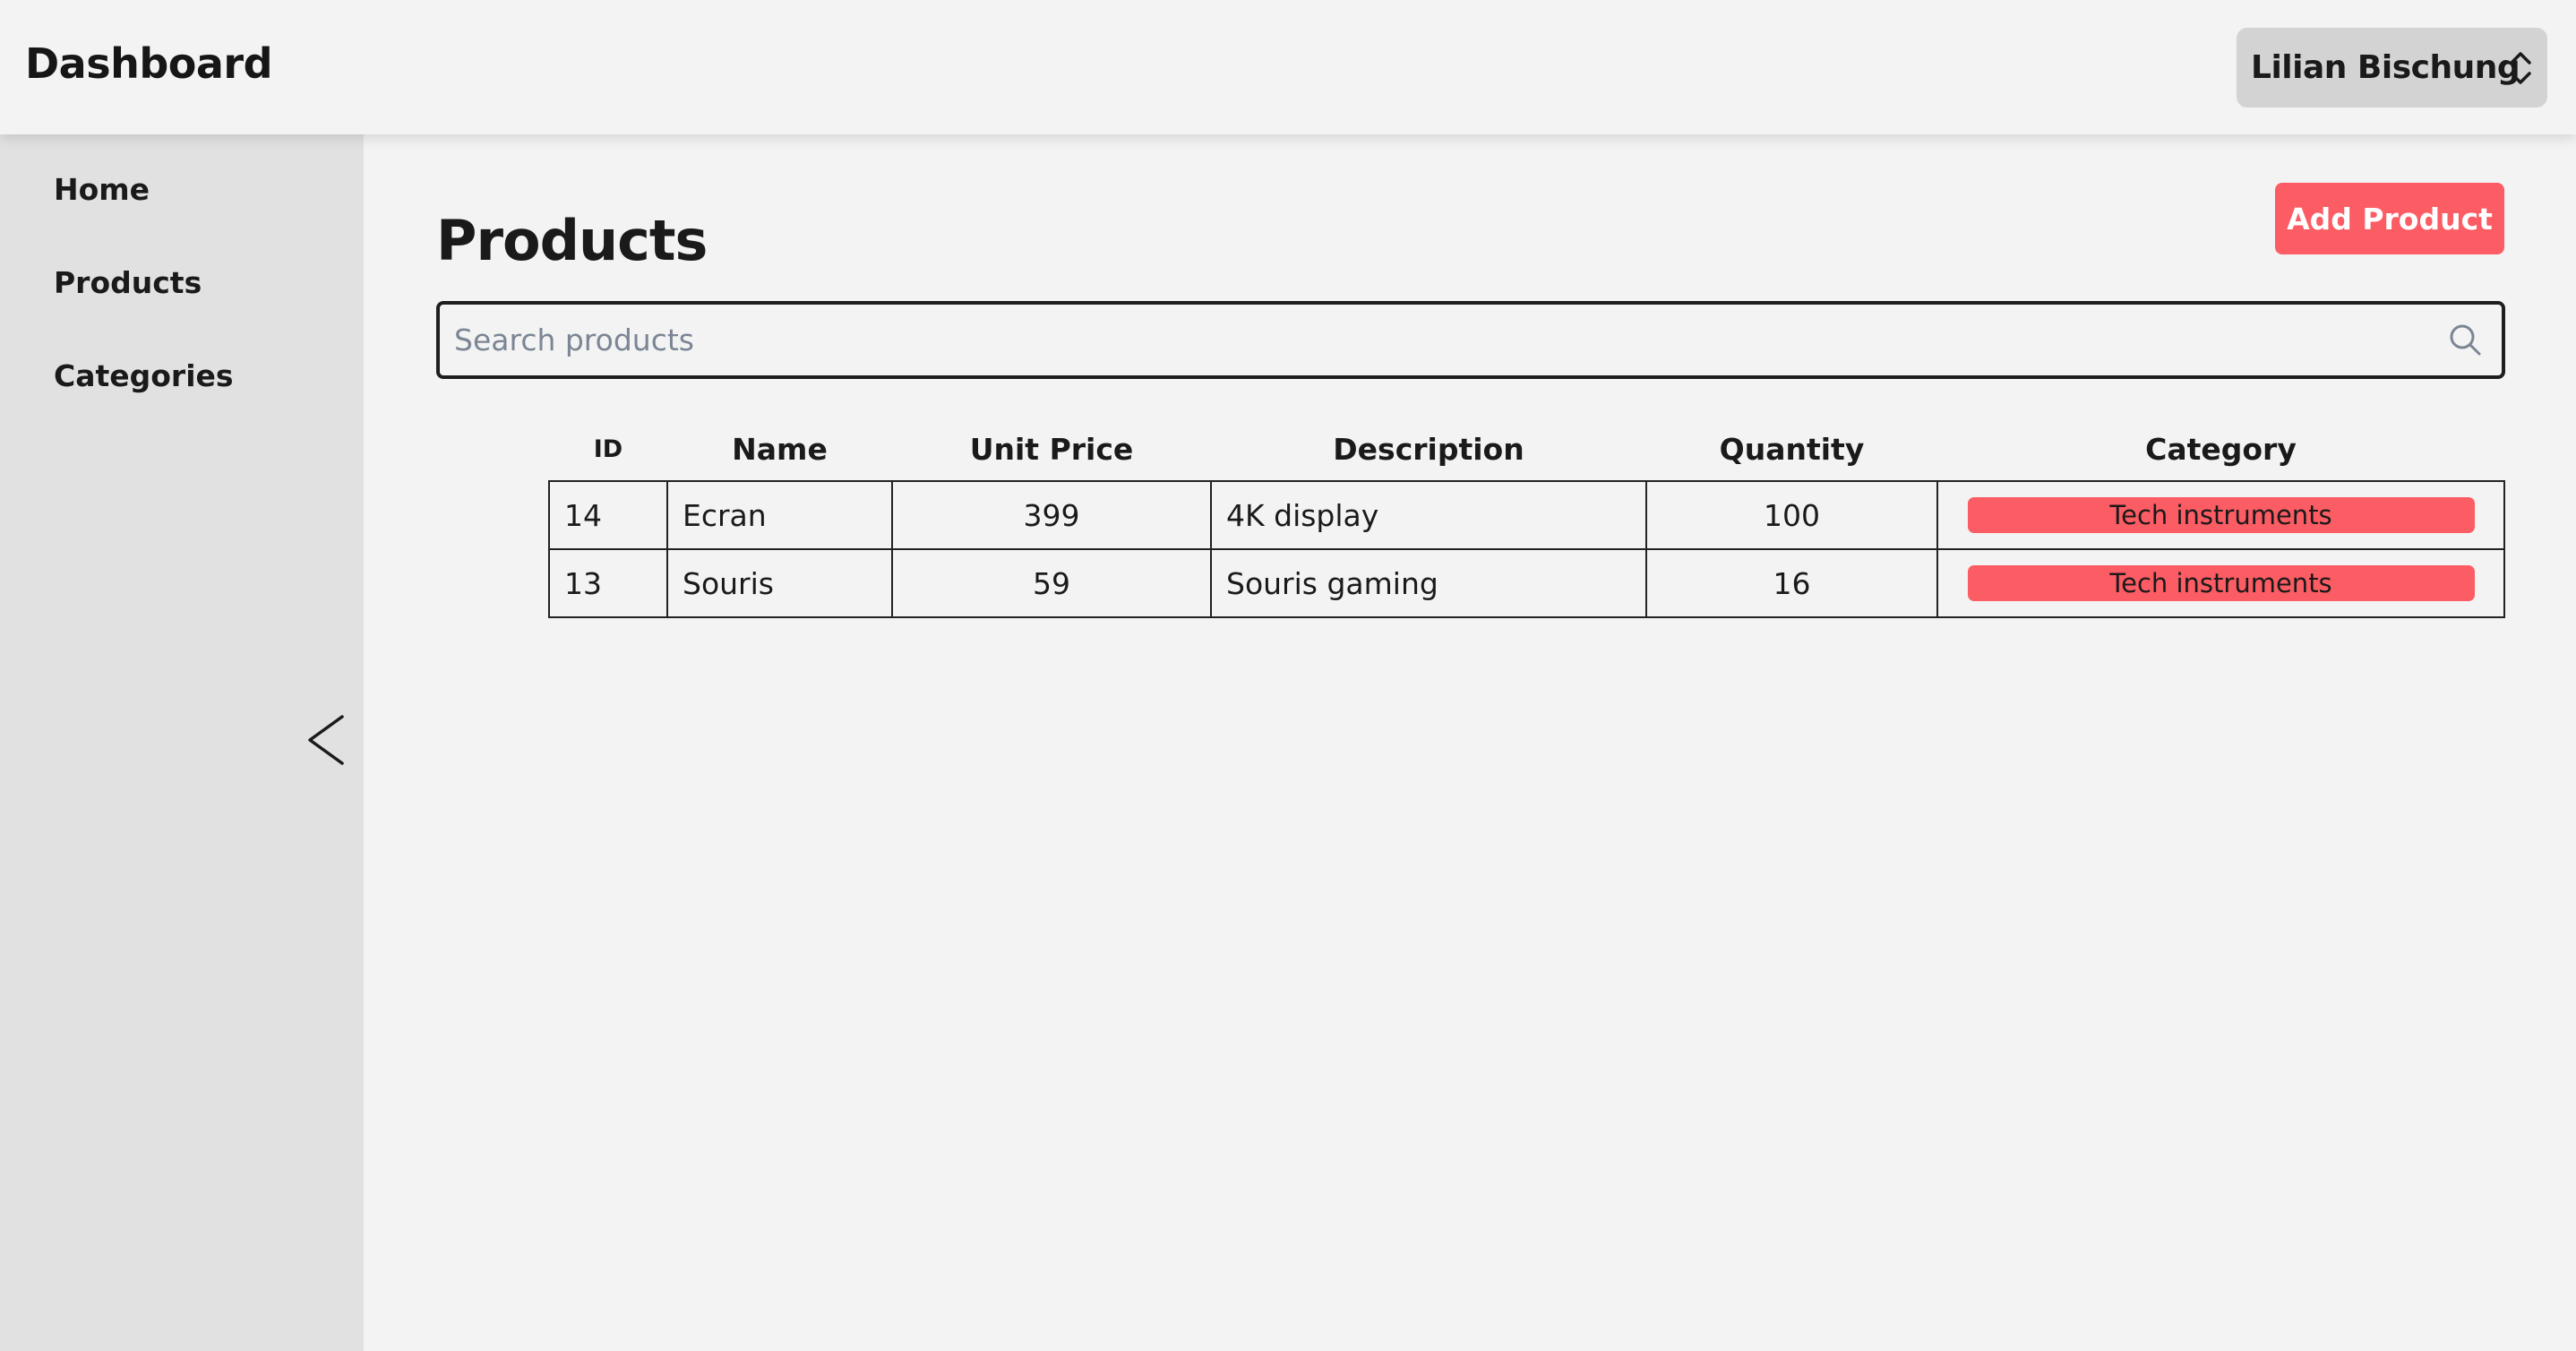 The width and height of the screenshot is (2576, 1351). I want to click on search-icon, so click(2465, 340).